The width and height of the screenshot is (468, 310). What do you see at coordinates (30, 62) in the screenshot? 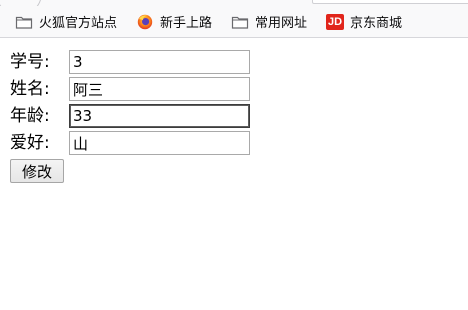
I see `student-id-label: 学号:` at bounding box center [30, 62].